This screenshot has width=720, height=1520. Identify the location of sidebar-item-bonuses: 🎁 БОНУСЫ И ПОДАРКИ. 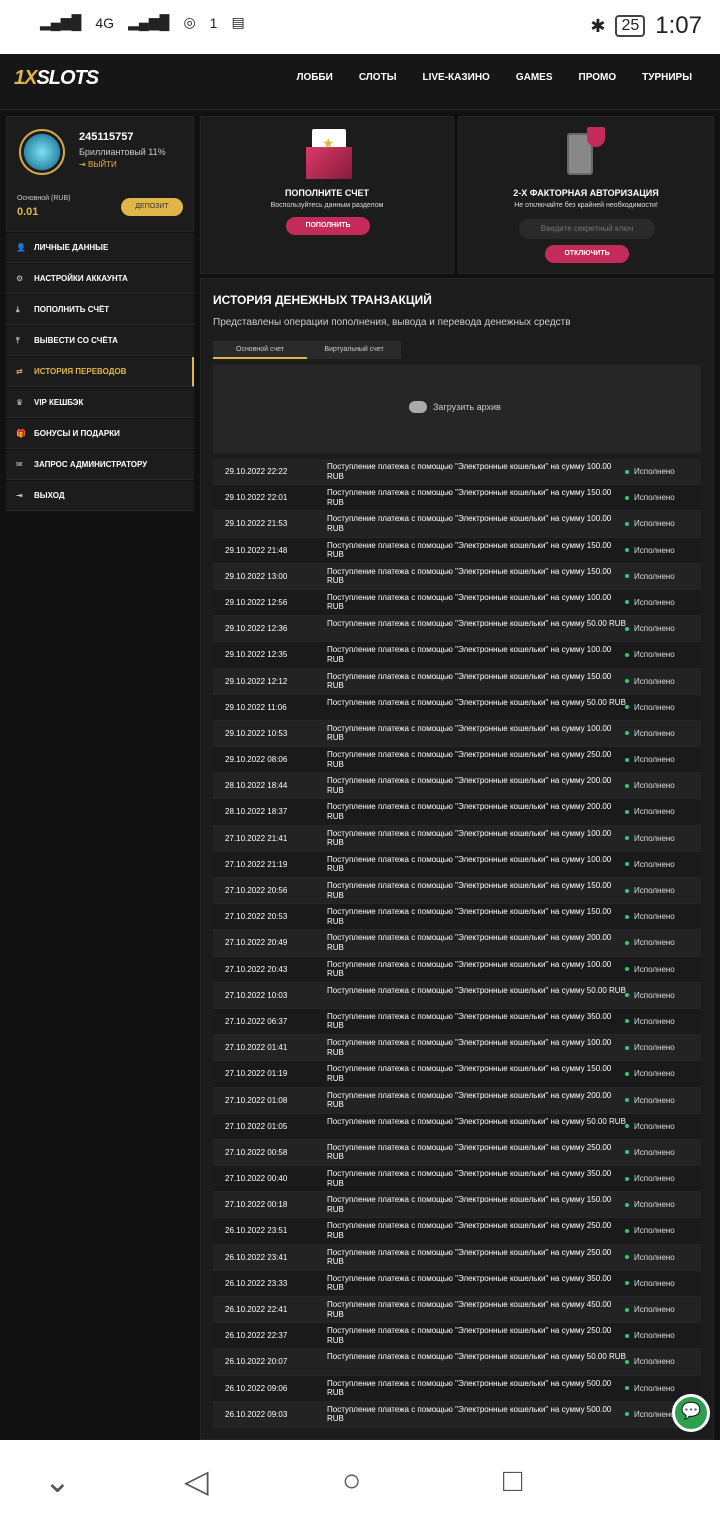
(100, 434).